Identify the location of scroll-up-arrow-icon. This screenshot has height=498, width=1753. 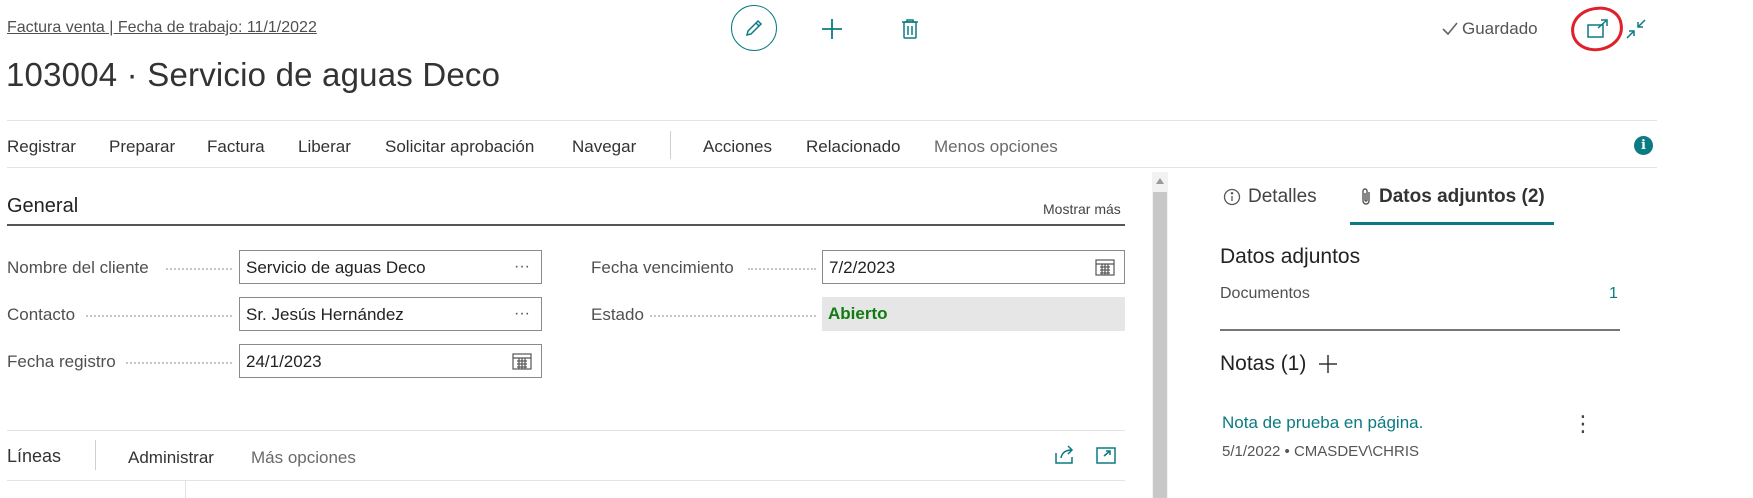
(1160, 181).